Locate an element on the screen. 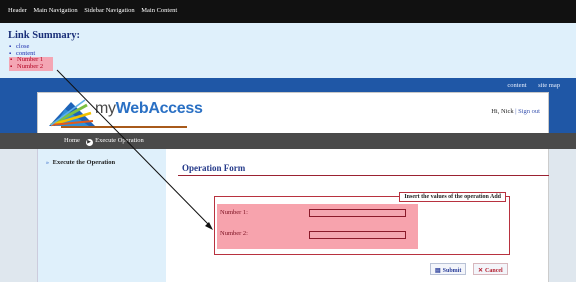 The height and width of the screenshot is (282, 576). breadcrumb-bar: Home ▶ Execute Operation is located at coordinates (288, 141).